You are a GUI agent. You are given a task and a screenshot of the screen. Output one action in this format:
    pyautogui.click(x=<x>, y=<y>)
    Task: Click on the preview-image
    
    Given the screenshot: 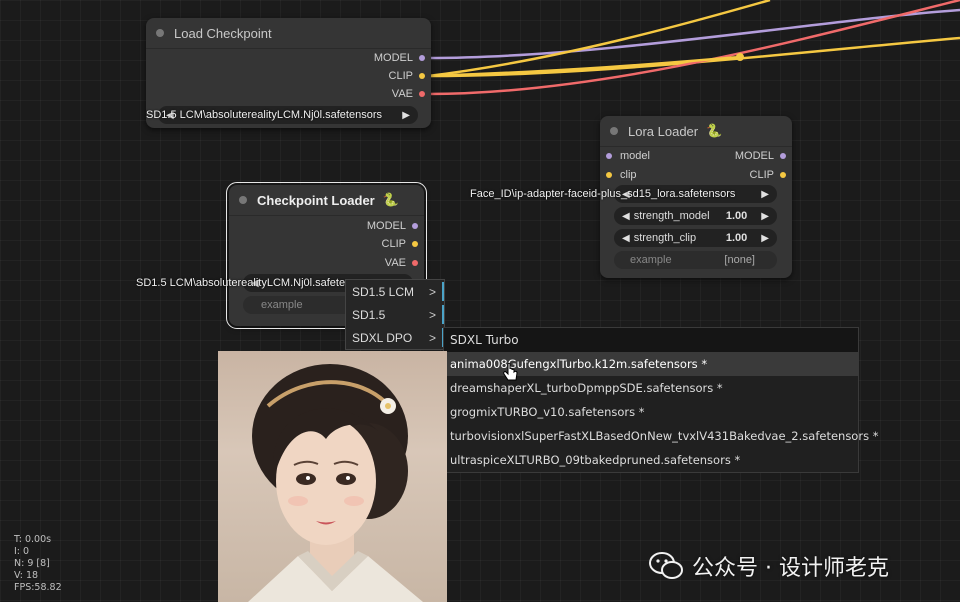 What is the action you would take?
    pyautogui.click(x=332, y=476)
    